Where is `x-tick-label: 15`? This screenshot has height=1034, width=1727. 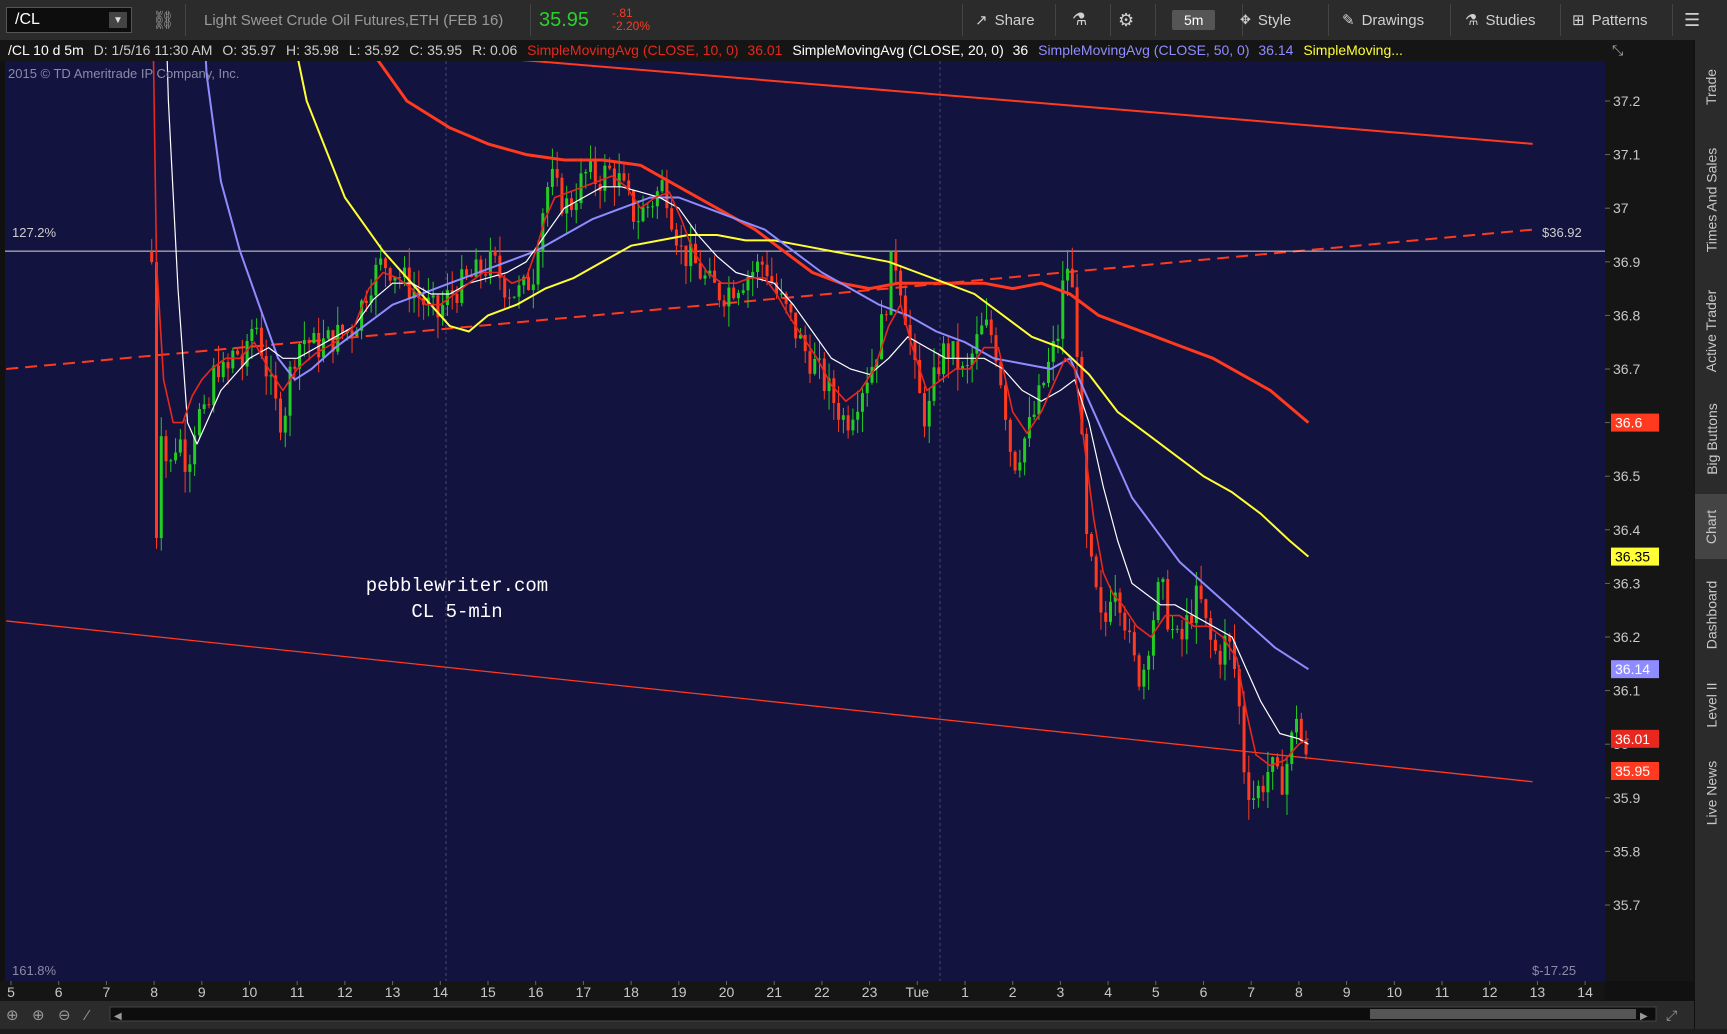
x-tick-label: 15 is located at coordinates (488, 992).